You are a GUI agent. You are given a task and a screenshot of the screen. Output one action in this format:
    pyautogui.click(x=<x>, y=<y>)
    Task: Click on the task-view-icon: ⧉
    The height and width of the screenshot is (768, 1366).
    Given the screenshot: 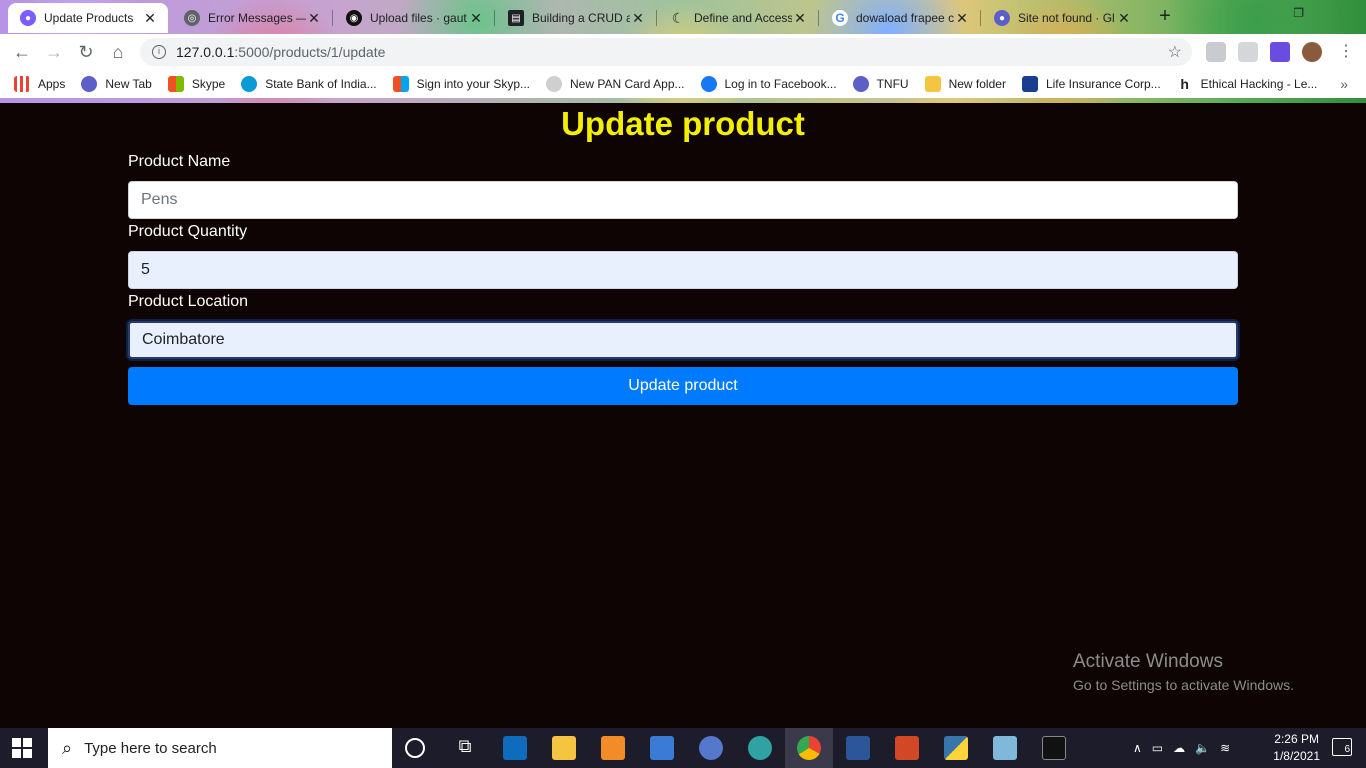 What is the action you would take?
    pyautogui.click(x=465, y=748)
    